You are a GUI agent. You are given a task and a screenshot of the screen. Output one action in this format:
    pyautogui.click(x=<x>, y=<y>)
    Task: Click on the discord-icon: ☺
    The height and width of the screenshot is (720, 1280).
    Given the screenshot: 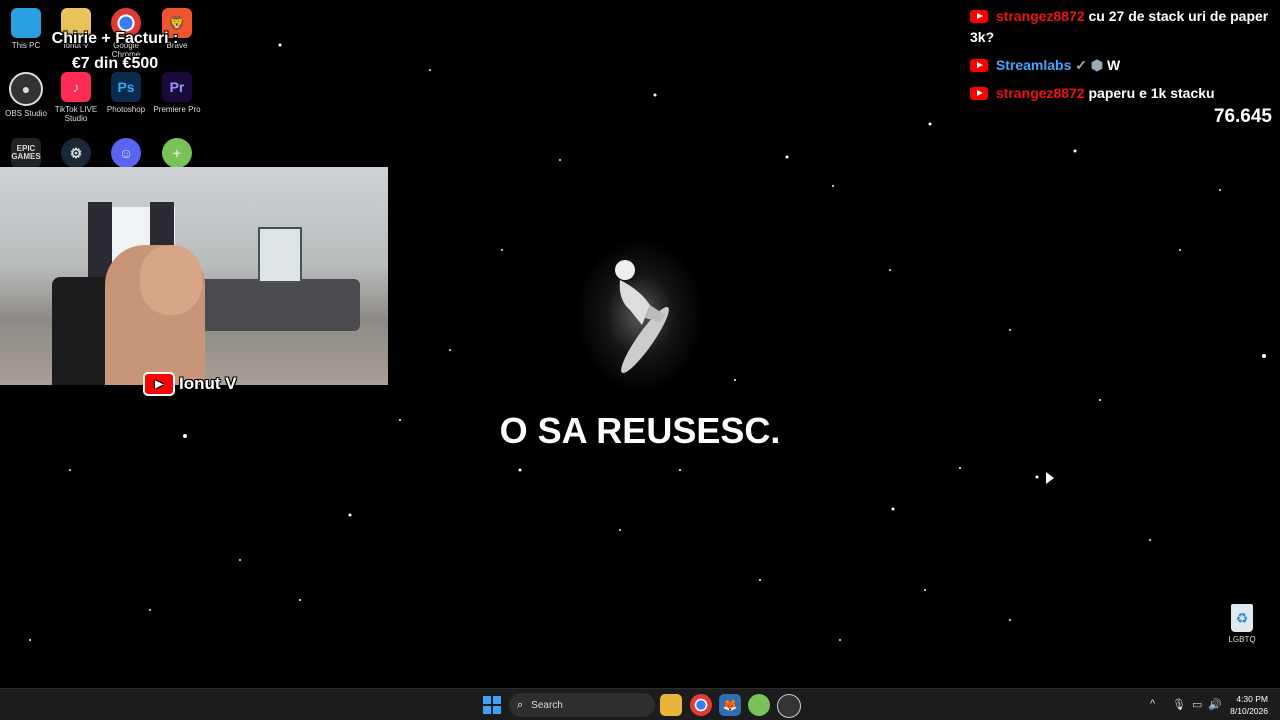 What is the action you would take?
    pyautogui.click(x=126, y=153)
    